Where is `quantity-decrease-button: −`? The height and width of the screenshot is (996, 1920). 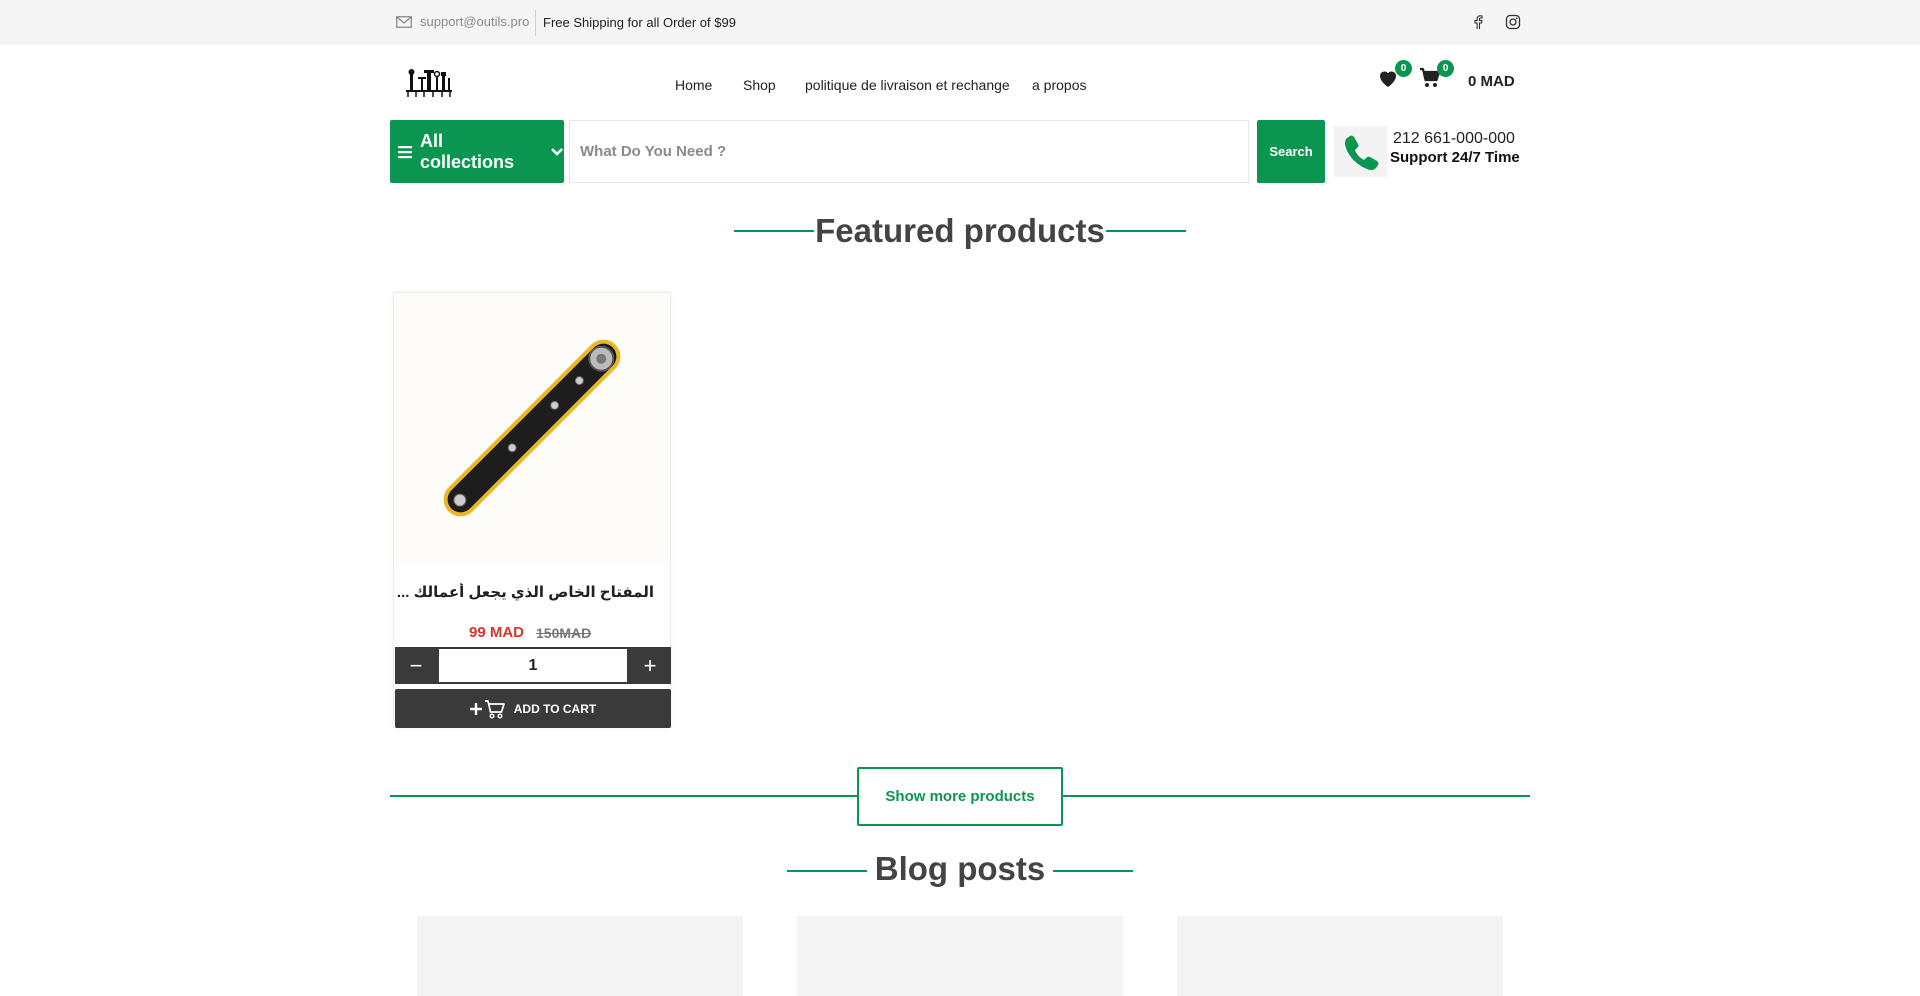 quantity-decrease-button: − is located at coordinates (416, 665).